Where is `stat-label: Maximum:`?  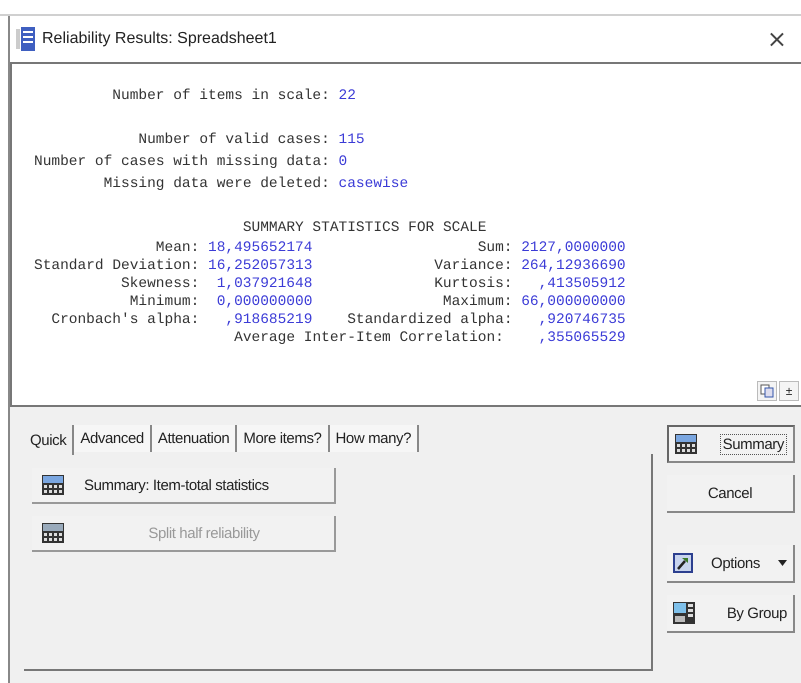
stat-label: Maximum: is located at coordinates (477, 302).